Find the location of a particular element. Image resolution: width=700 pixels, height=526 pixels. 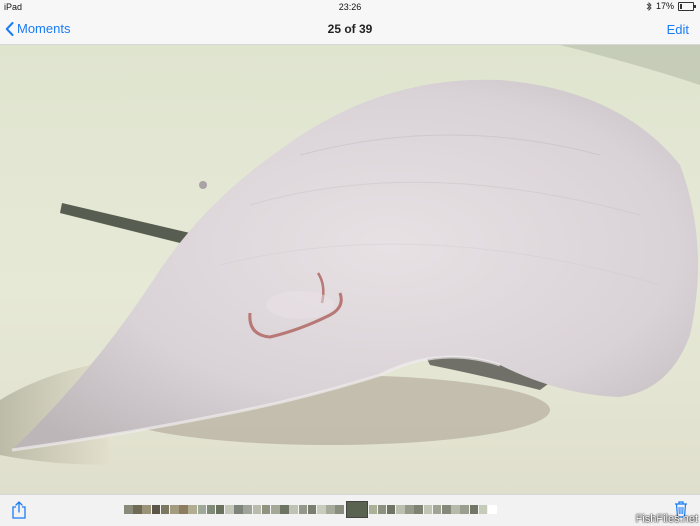

thumbnail-strip is located at coordinates (310, 509).